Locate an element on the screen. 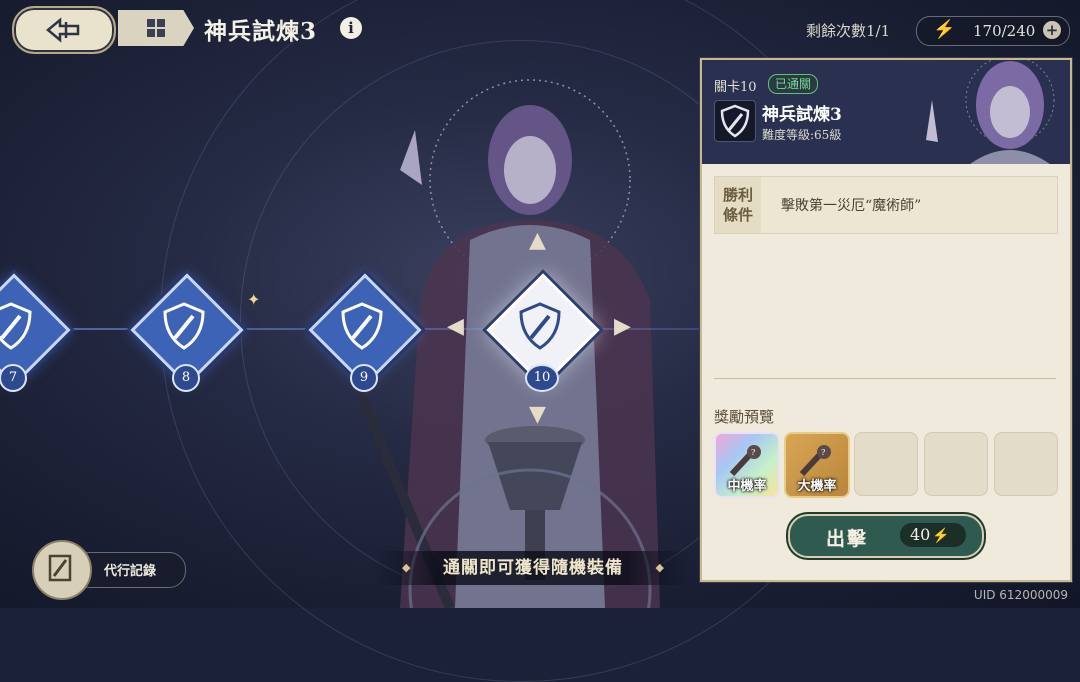 This screenshot has width=1080, height=682. energy-display: ⚡ 170/240 + is located at coordinates (993, 31).